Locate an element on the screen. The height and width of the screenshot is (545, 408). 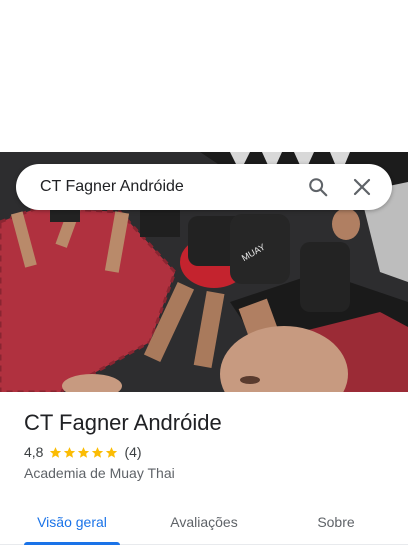
review-count: (4) is located at coordinates (132, 452).